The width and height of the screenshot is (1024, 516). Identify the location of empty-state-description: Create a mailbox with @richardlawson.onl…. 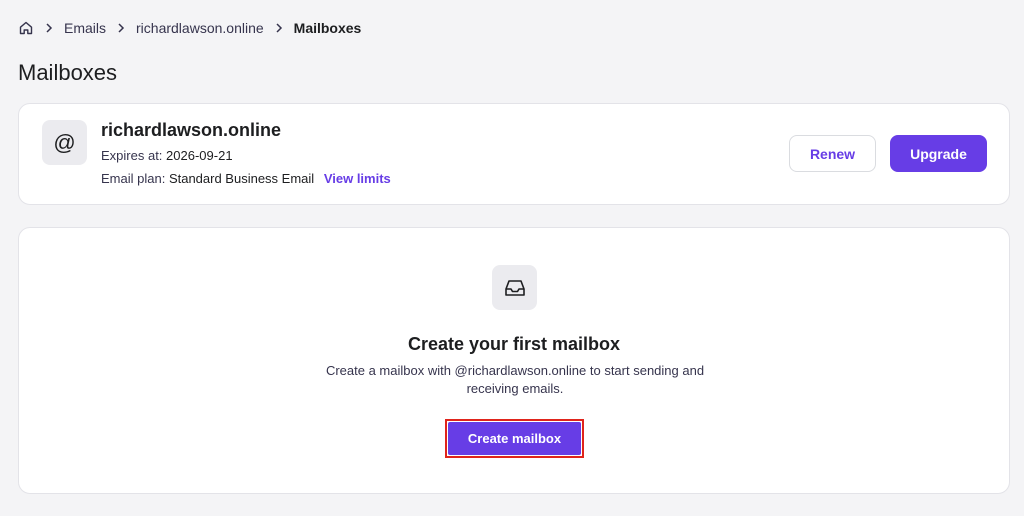
(515, 379).